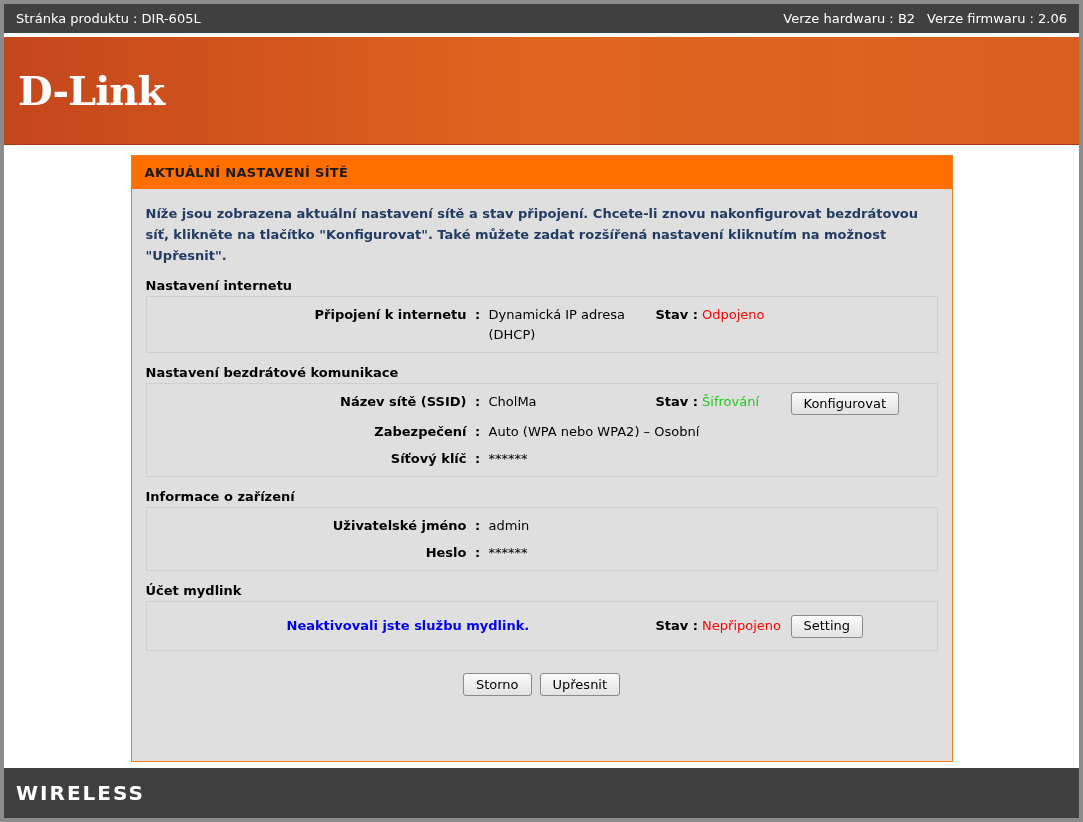  What do you see at coordinates (408, 626) in the screenshot?
I see `mydlink-message: Neaktivovali jste službu mydlink.` at bounding box center [408, 626].